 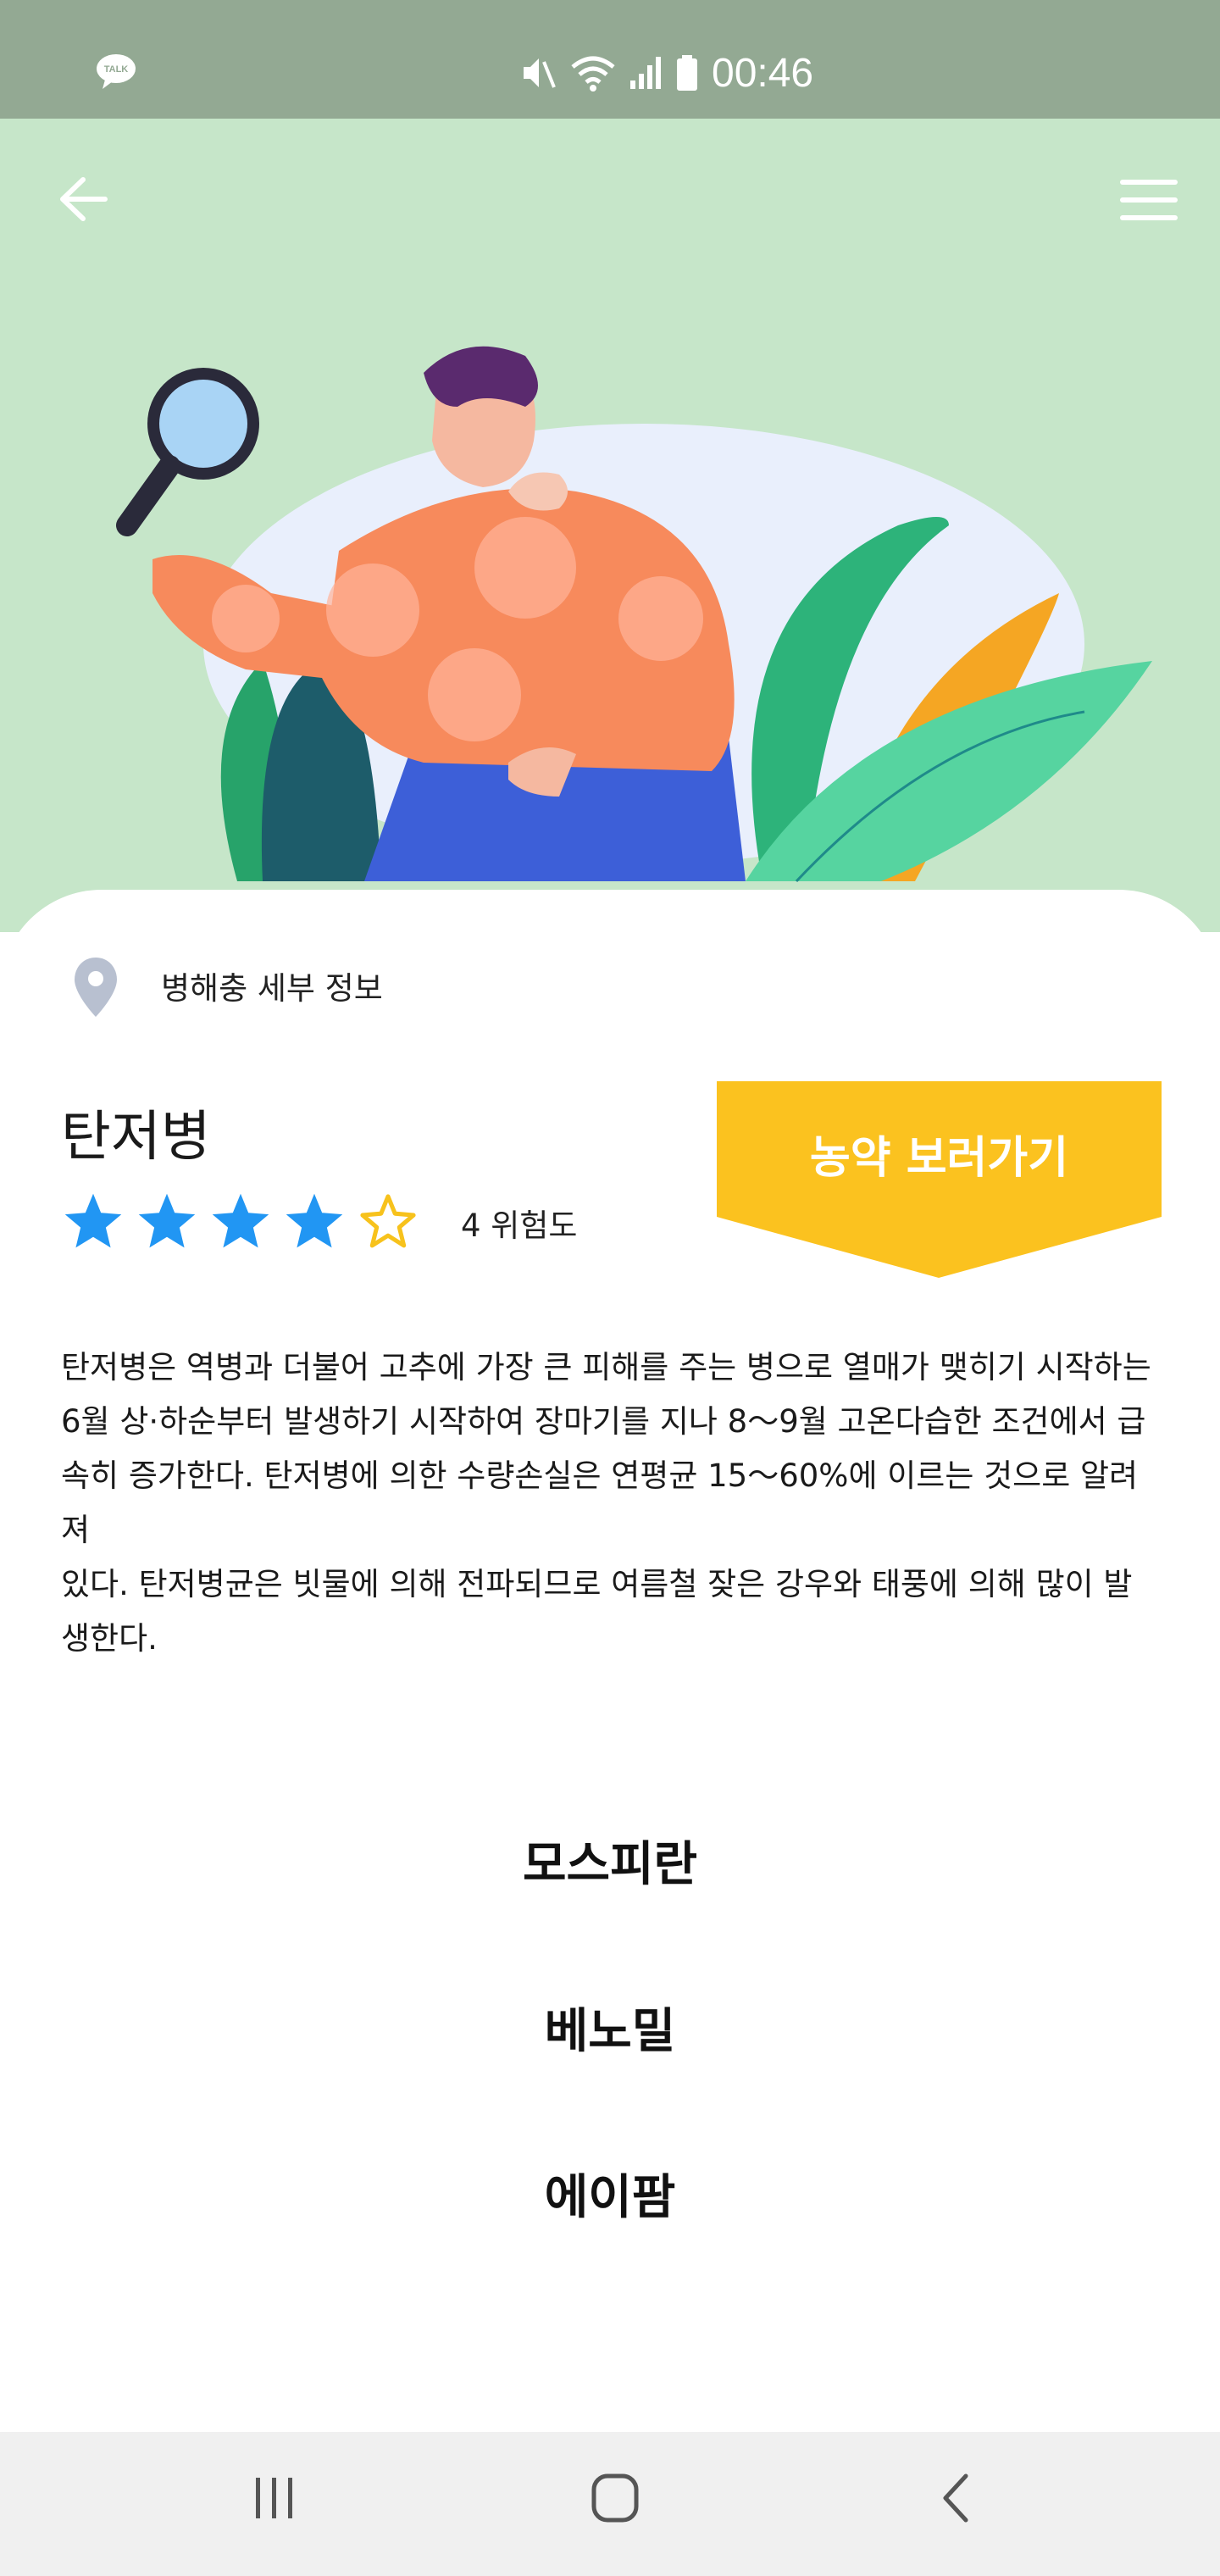 What do you see at coordinates (939, 1158) in the screenshot?
I see `view-pesticides-label: 농약 보러가기` at bounding box center [939, 1158].